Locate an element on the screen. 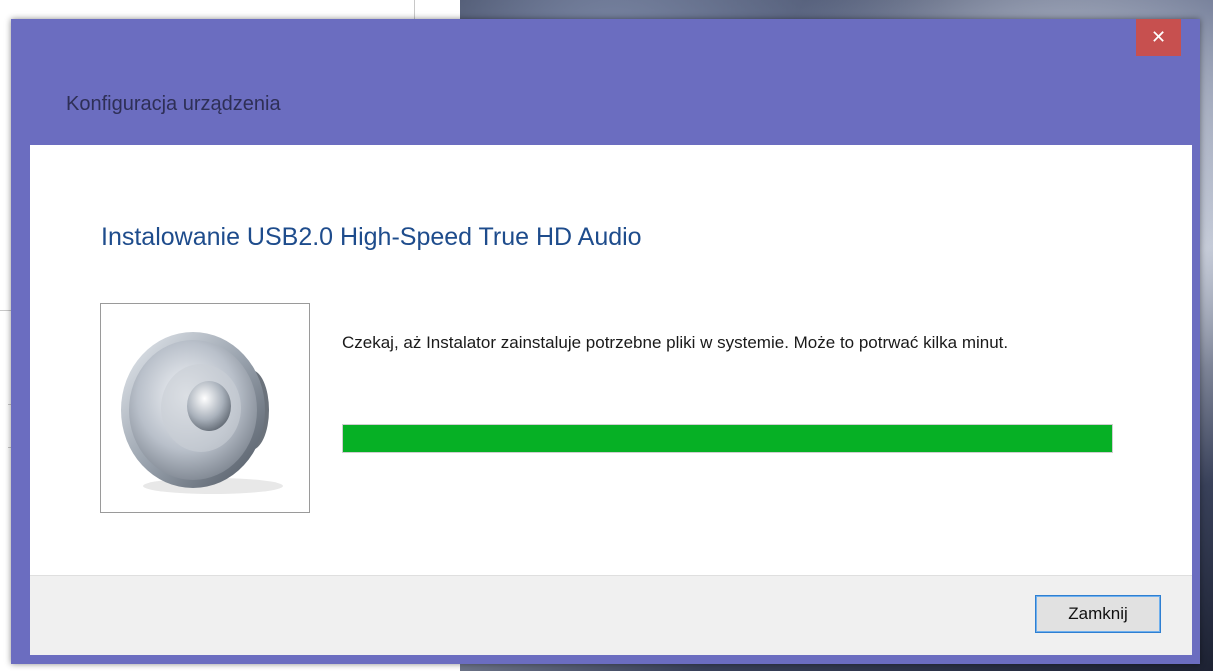 The width and height of the screenshot is (1213, 671). dialog-footer: Zamknij is located at coordinates (611, 615).